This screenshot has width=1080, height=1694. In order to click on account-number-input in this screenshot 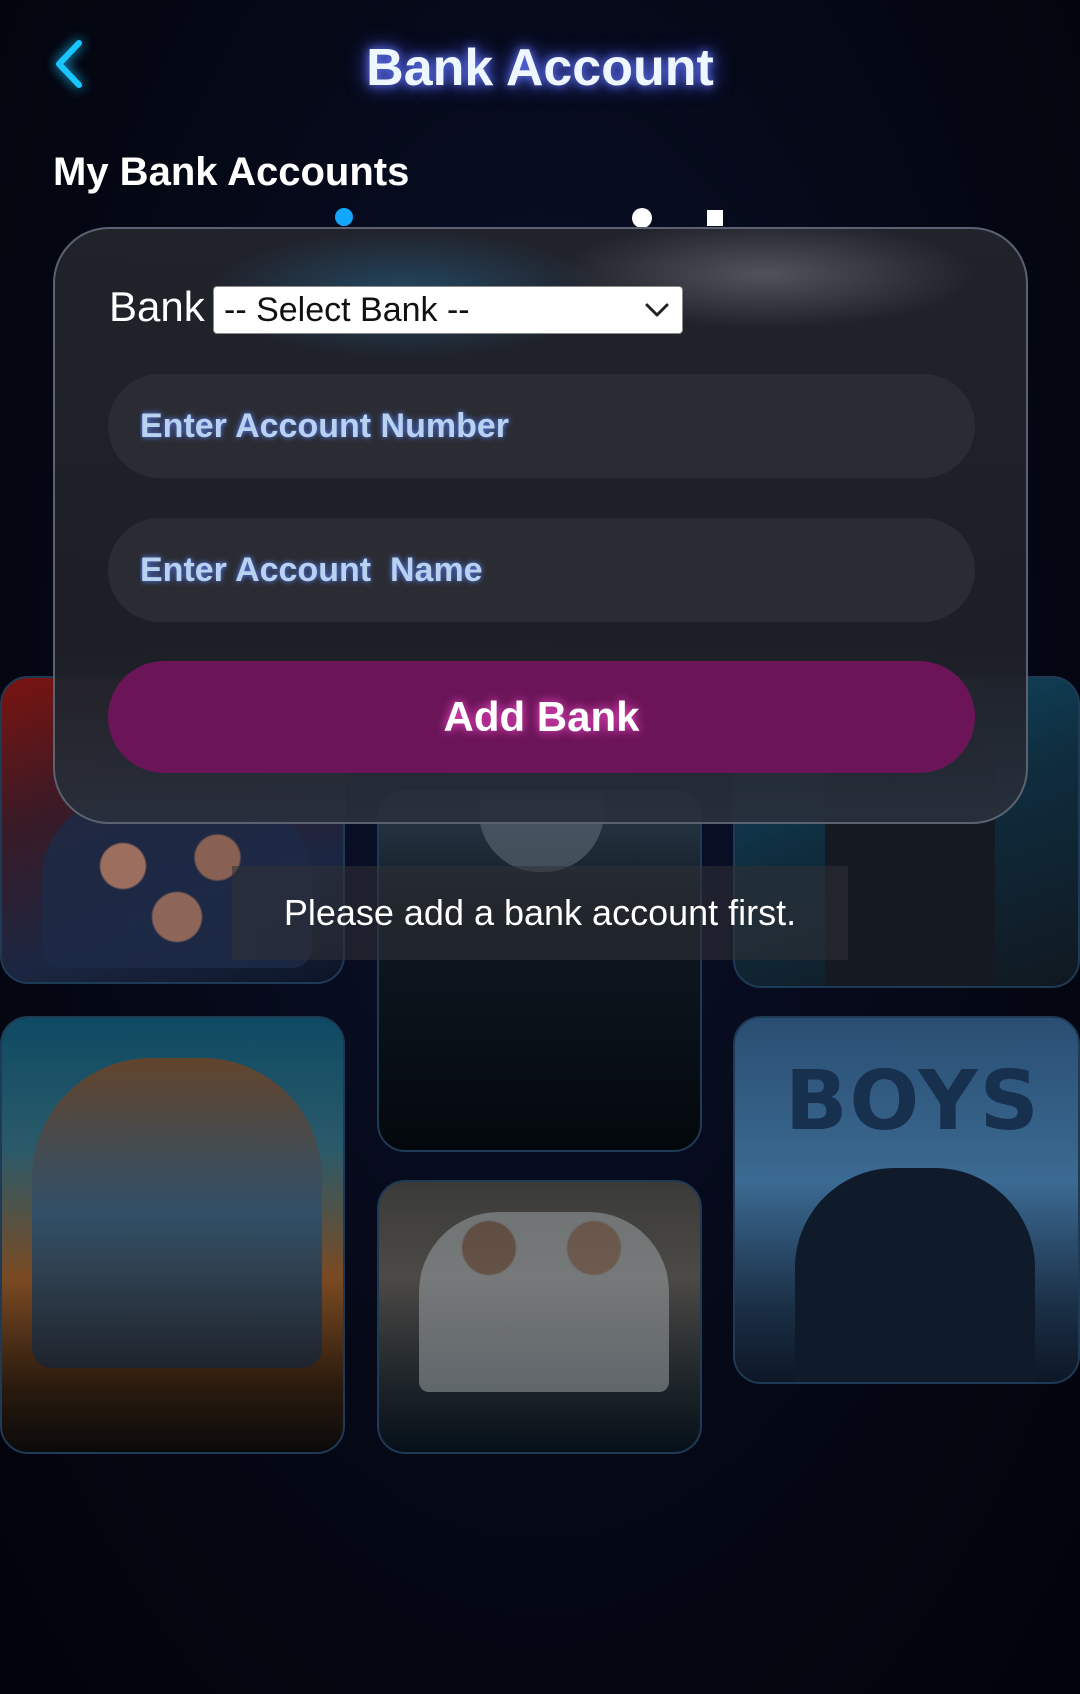, I will do `click(557, 426)`.